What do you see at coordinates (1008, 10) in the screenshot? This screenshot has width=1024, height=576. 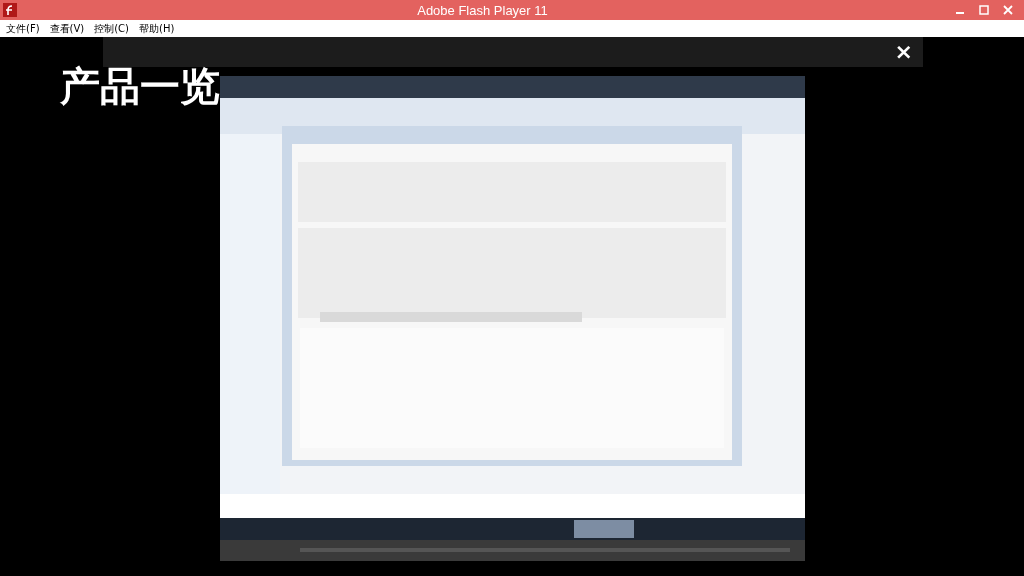 I see `close-button` at bounding box center [1008, 10].